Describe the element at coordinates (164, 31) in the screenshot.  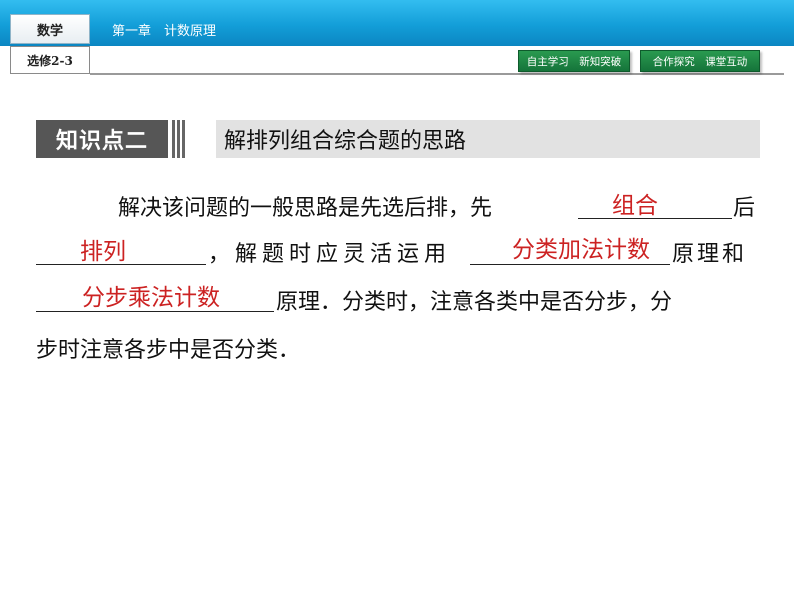
I see `chapter-title: 第一章 计数原理` at that location.